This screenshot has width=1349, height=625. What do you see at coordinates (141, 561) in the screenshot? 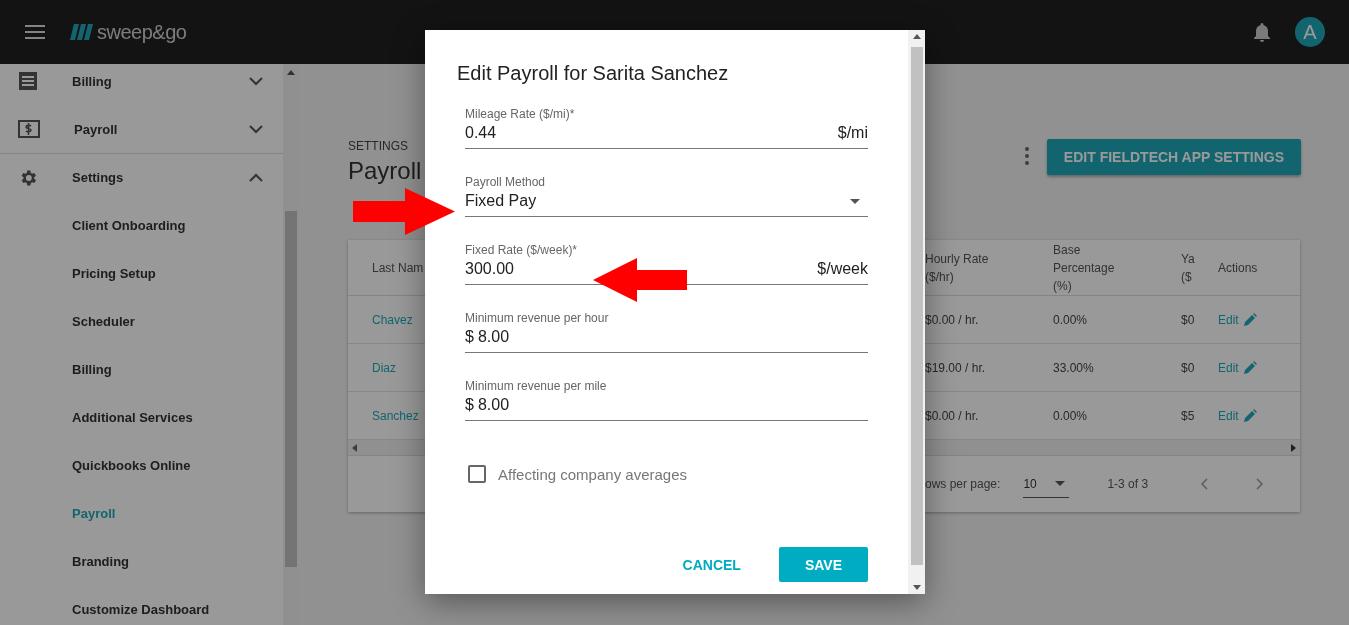
I see `sidebar-subitem: Branding` at bounding box center [141, 561].